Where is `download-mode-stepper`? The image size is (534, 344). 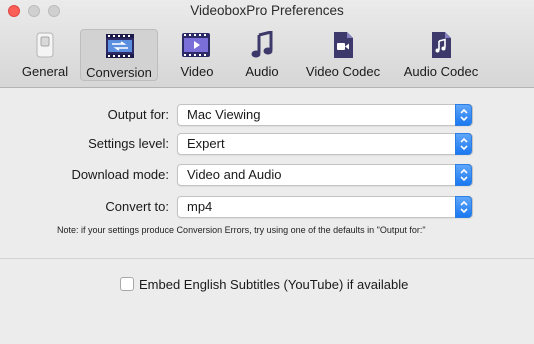 download-mode-stepper is located at coordinates (463, 175).